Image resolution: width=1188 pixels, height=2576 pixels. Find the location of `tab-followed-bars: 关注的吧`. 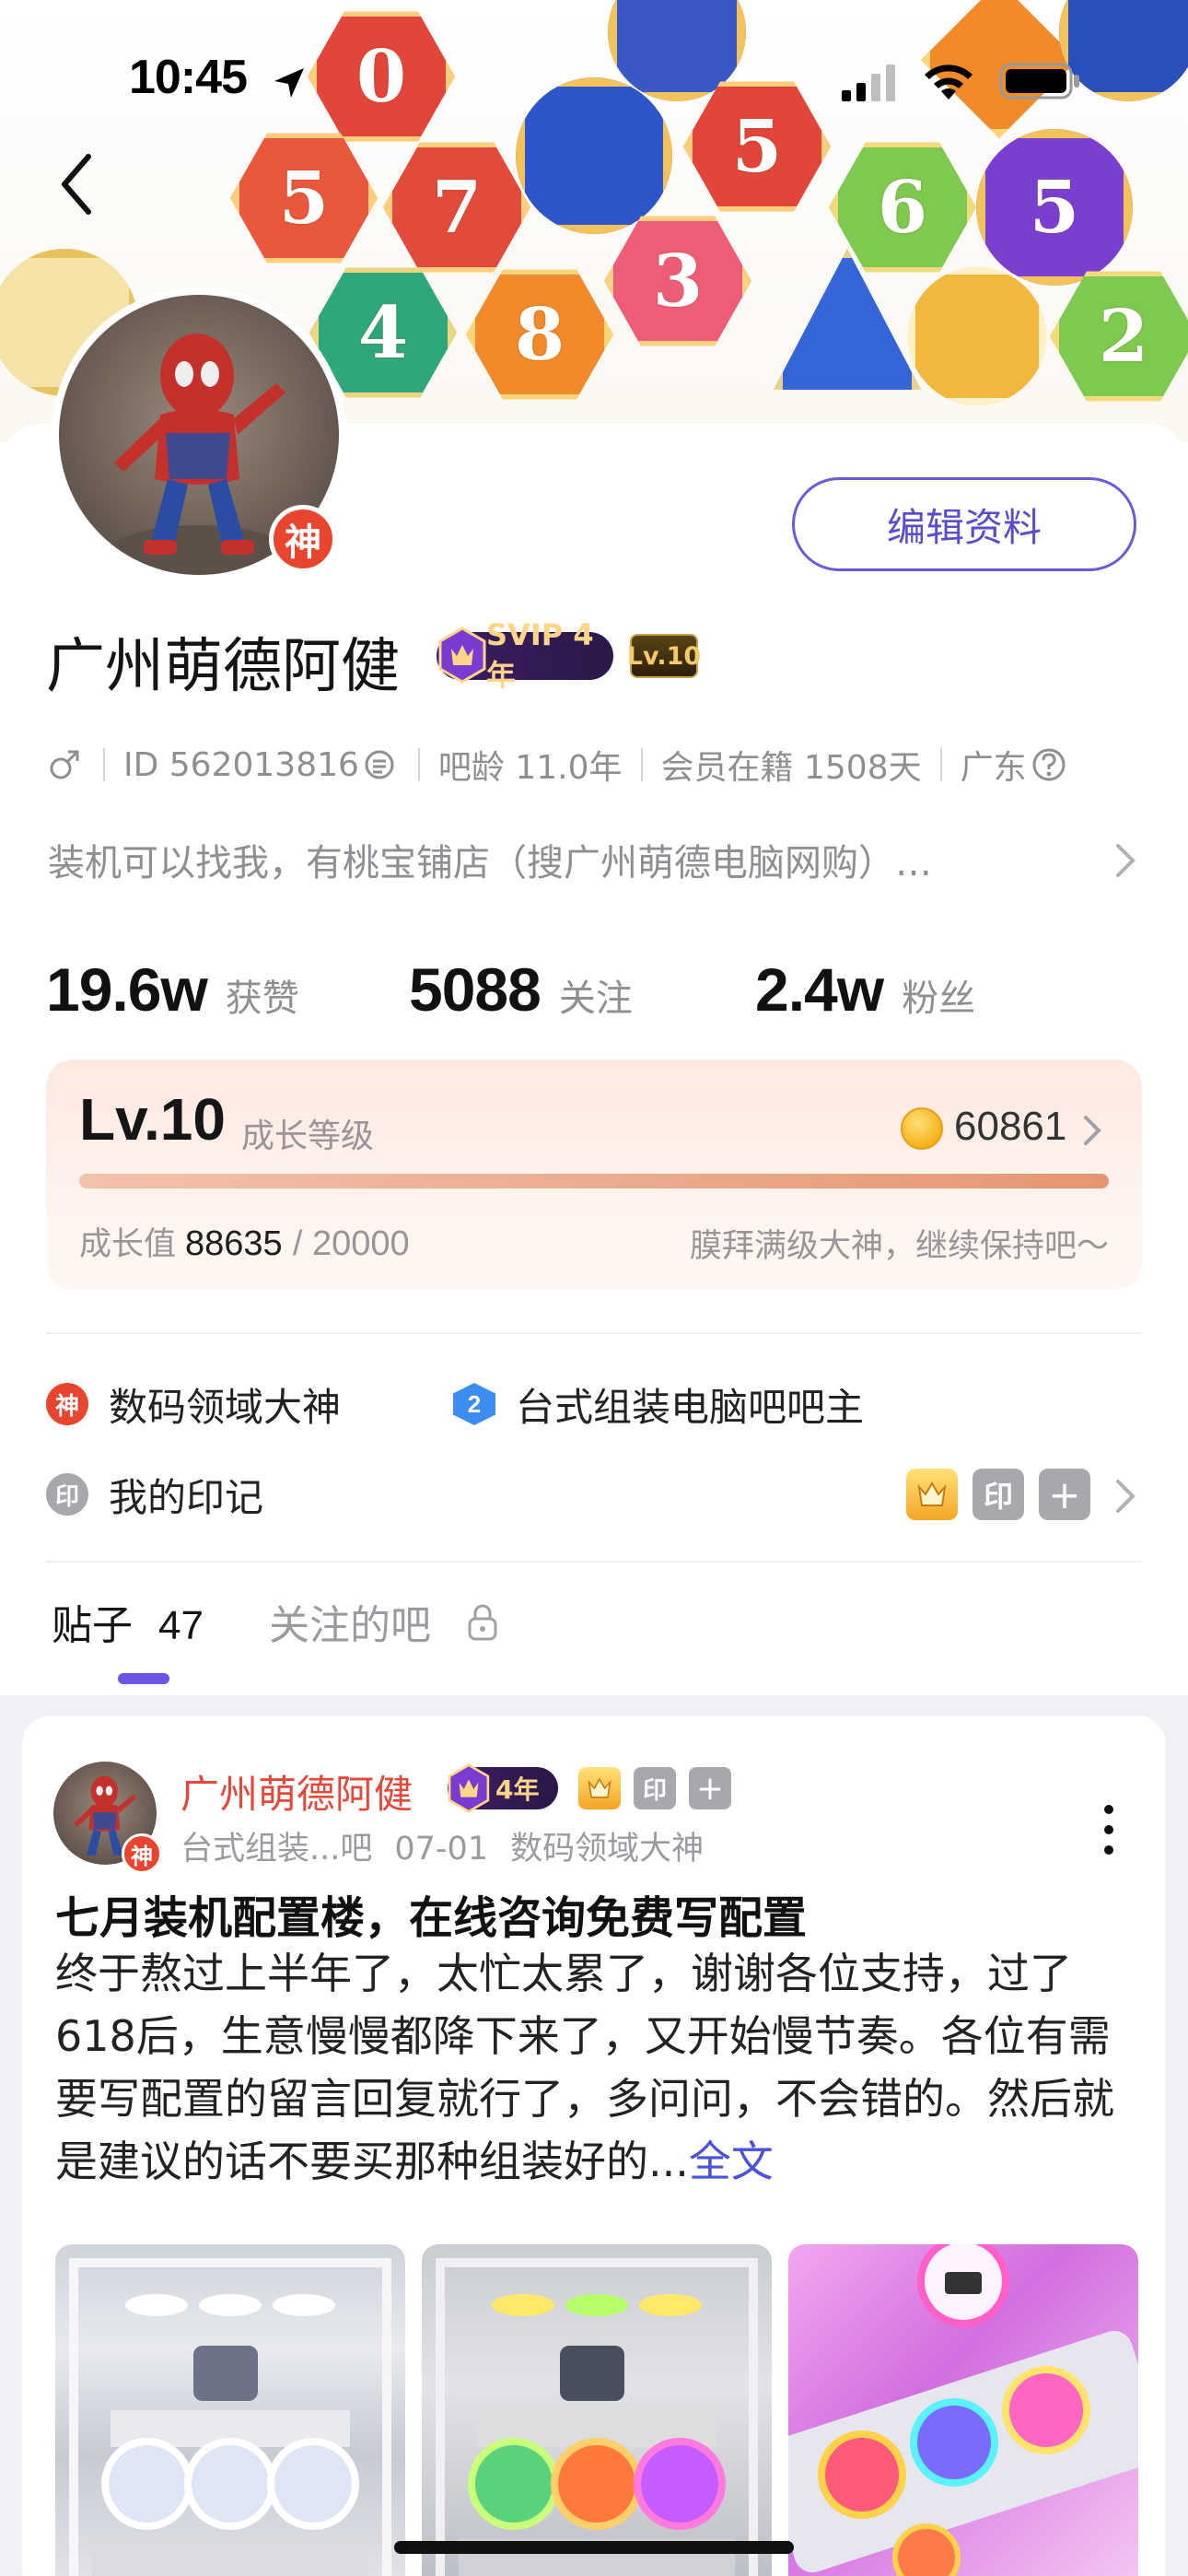

tab-followed-bars: 关注的吧 is located at coordinates (385, 1621).